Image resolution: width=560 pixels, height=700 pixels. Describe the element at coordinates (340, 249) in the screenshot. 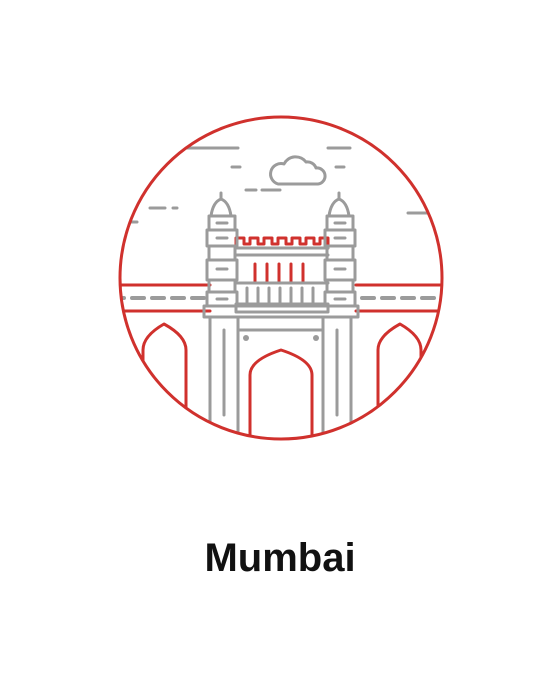

I see `tower-right` at that location.